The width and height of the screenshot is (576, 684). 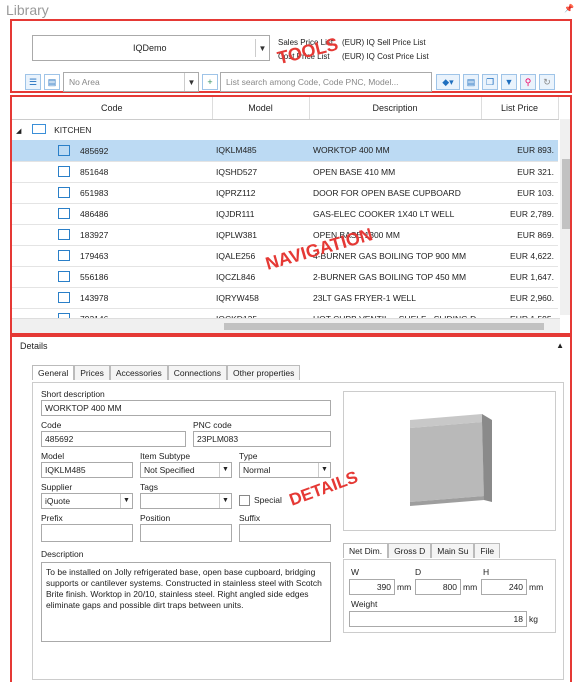 I want to click on row-description: WORKTOP 400 MM, so click(x=395, y=151).